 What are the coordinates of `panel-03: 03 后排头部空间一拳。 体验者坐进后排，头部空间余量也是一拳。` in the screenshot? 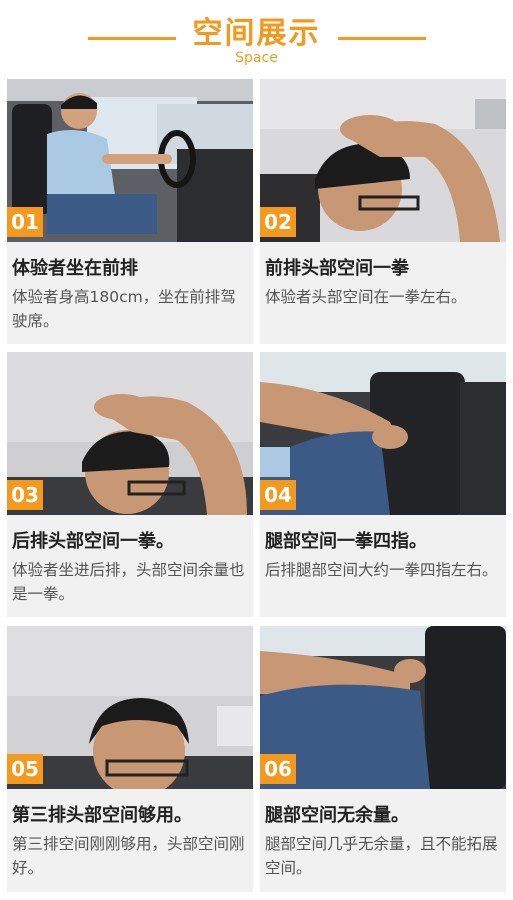 It's located at (130, 484).